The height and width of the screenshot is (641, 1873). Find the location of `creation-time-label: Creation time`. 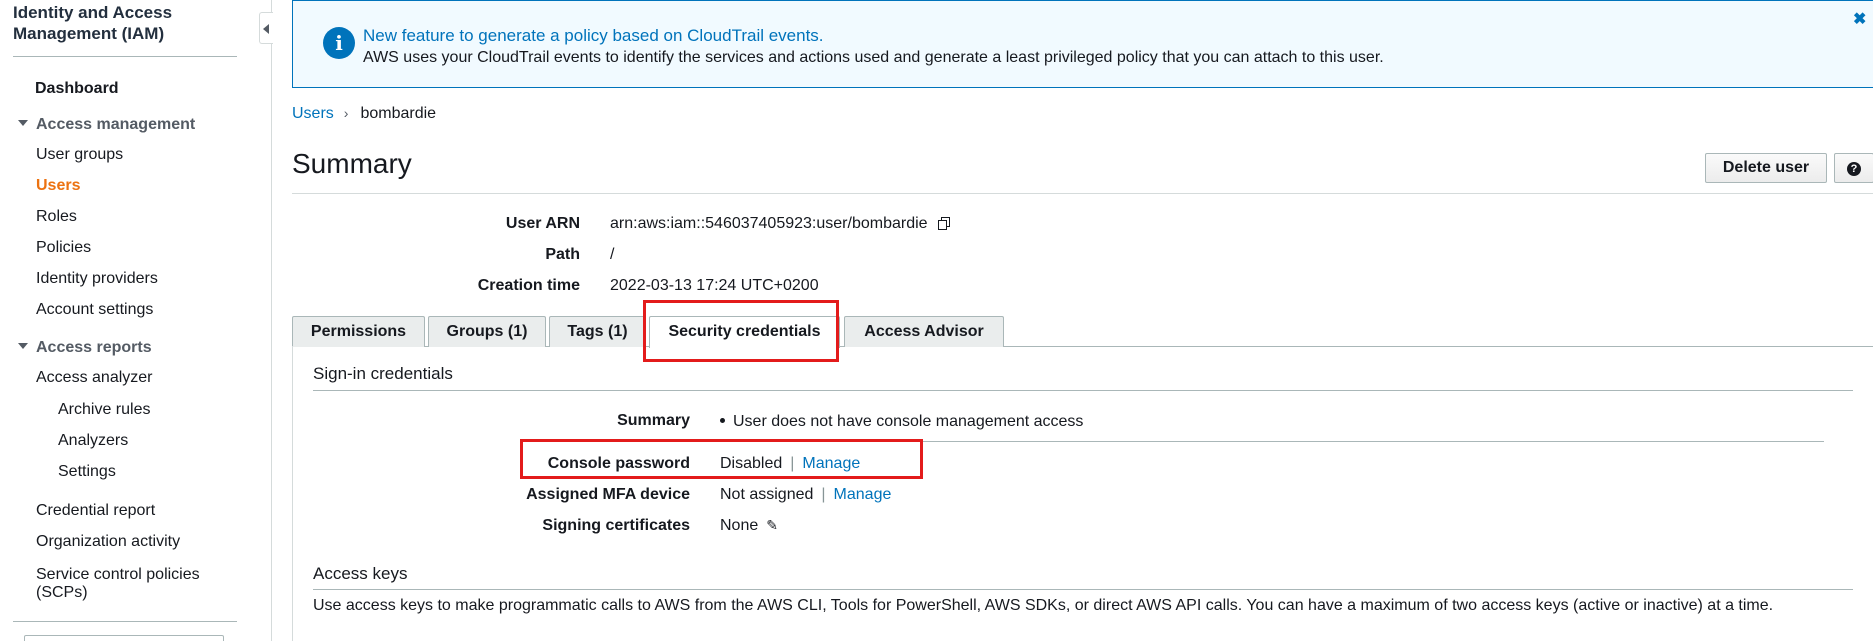

creation-time-label: Creation time is located at coordinates (528, 285).